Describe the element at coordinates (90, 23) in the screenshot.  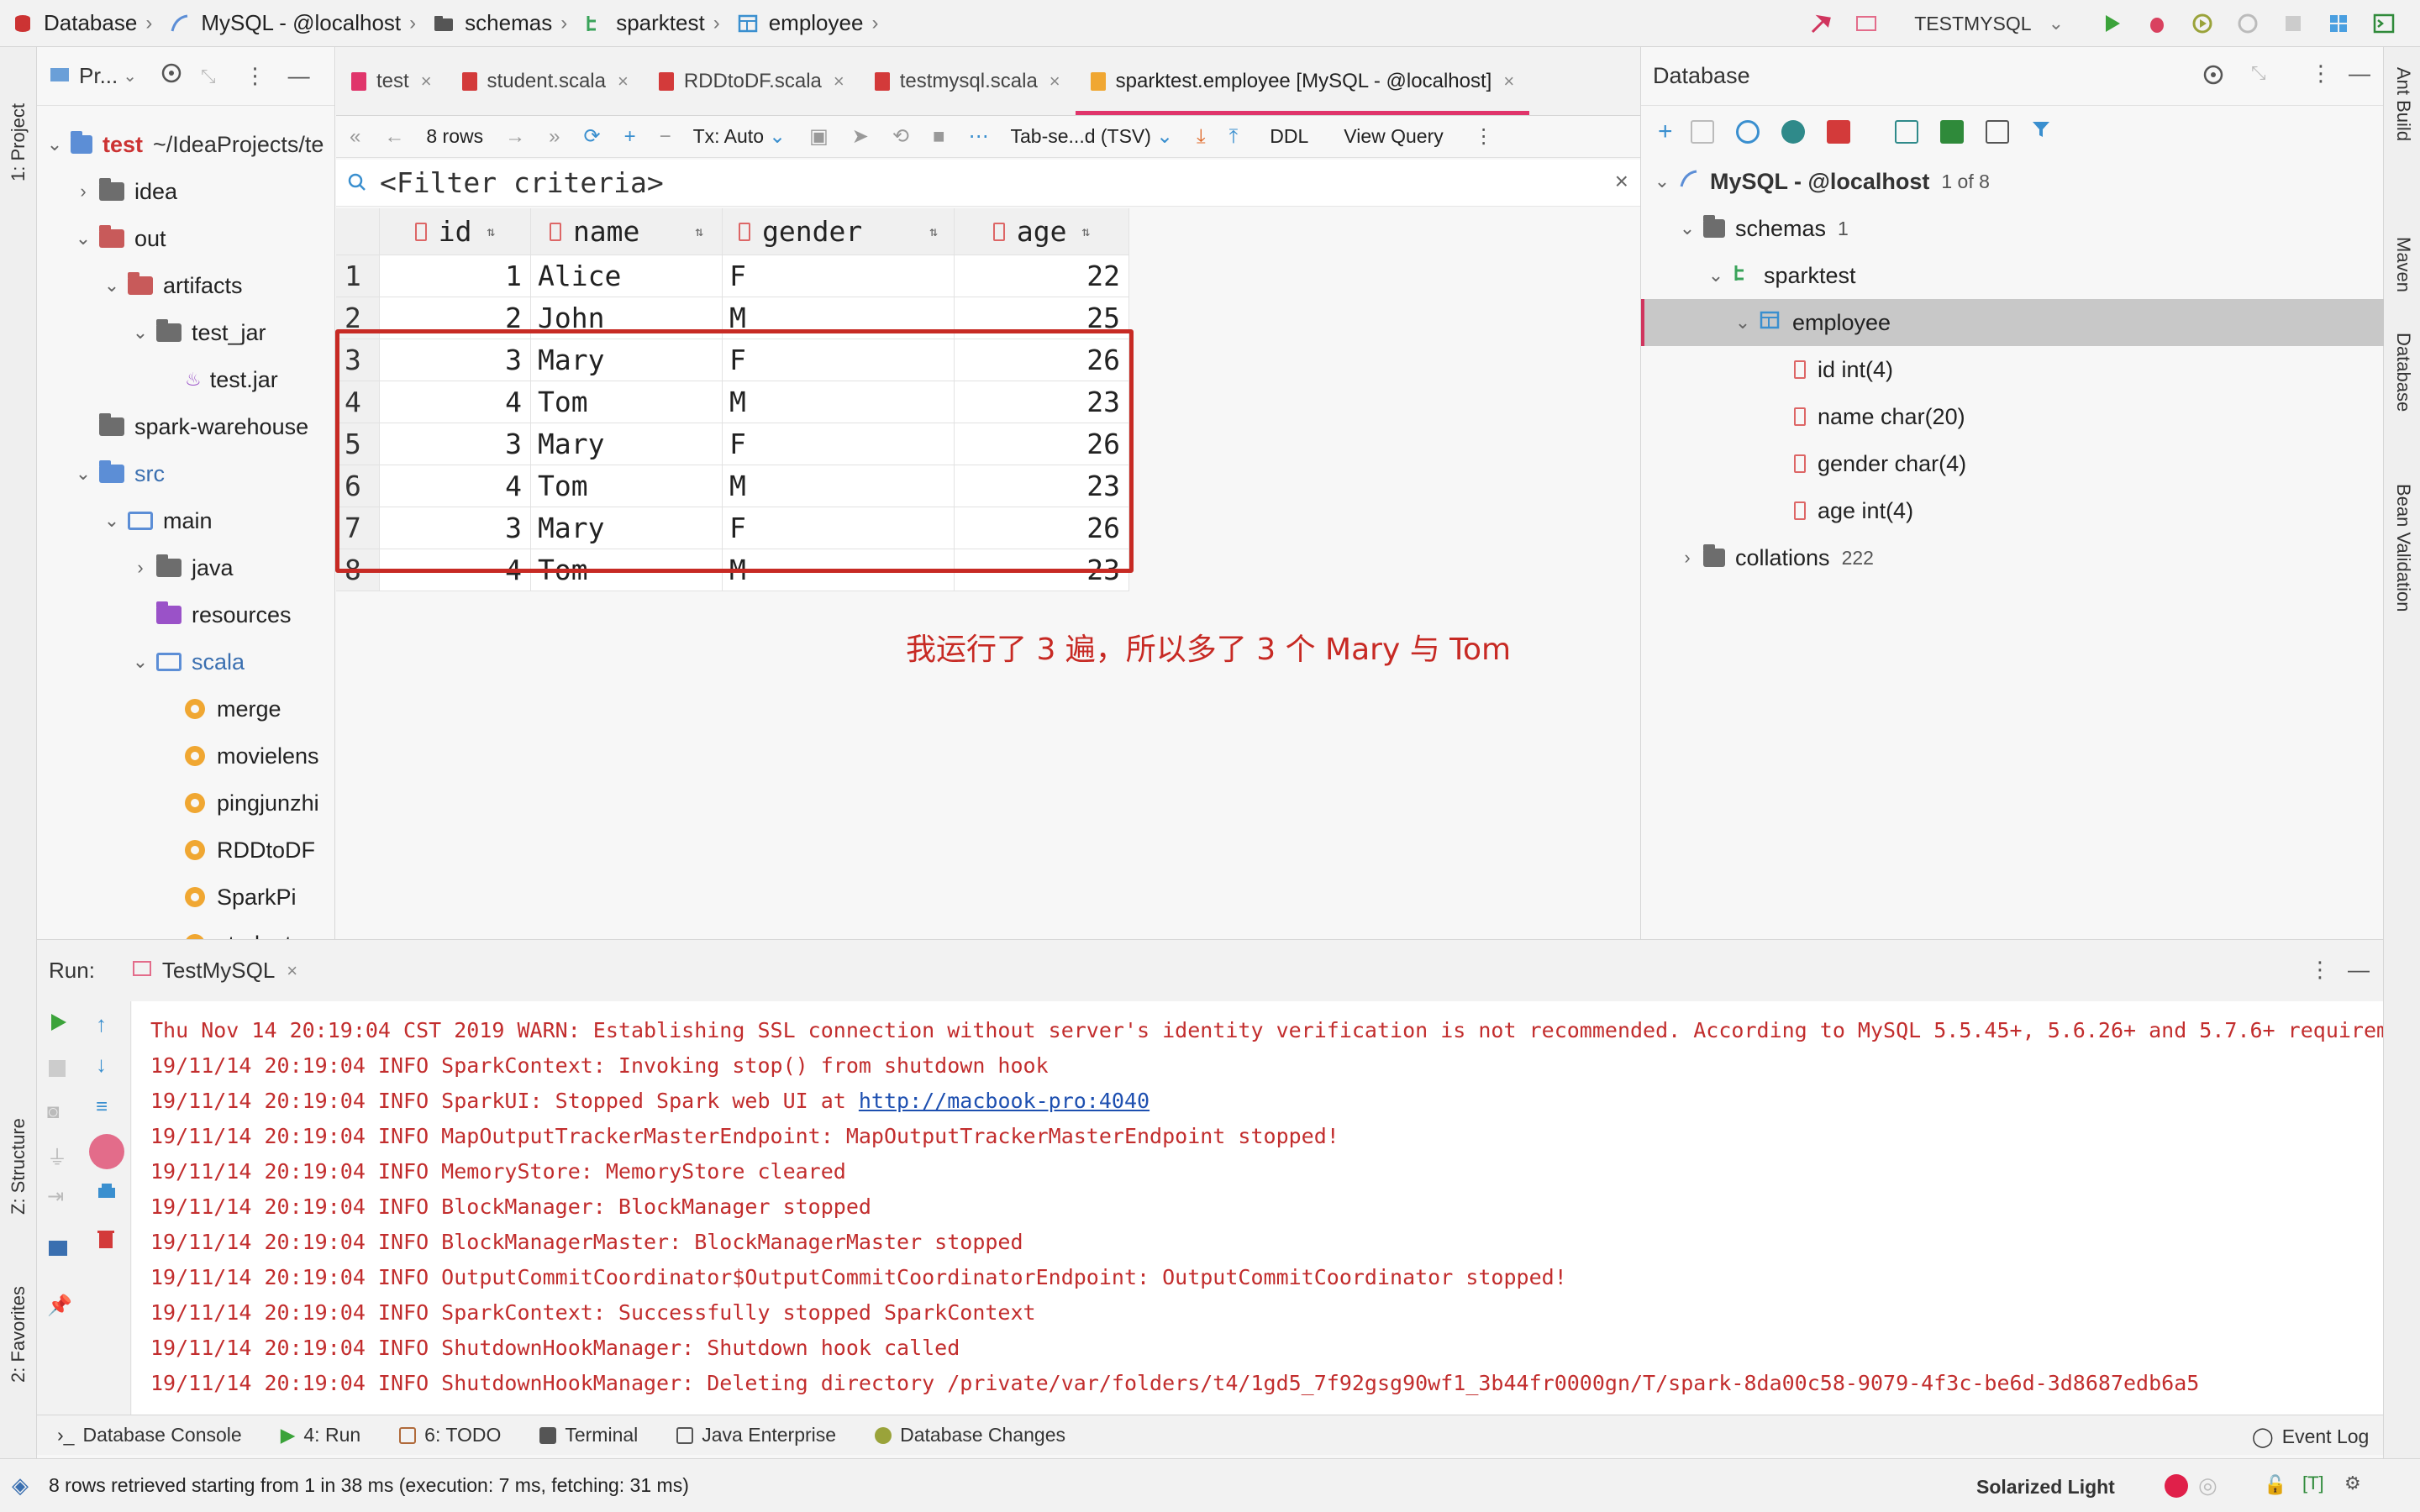
I see `breadcrumb-item-database: Database` at that location.